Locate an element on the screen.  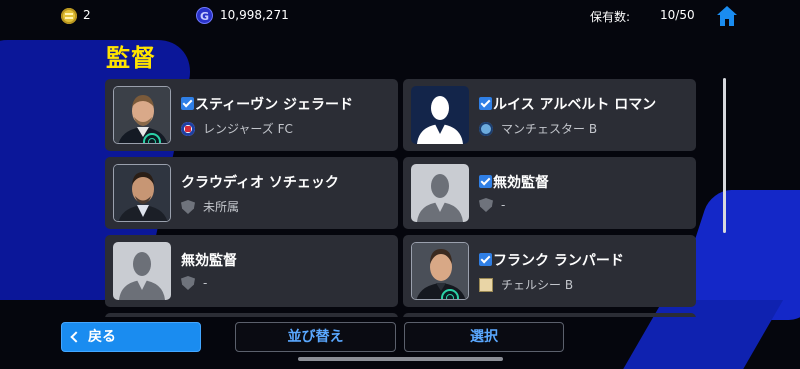
manager-name-row: フランク ランパード is located at coordinates (551, 260).